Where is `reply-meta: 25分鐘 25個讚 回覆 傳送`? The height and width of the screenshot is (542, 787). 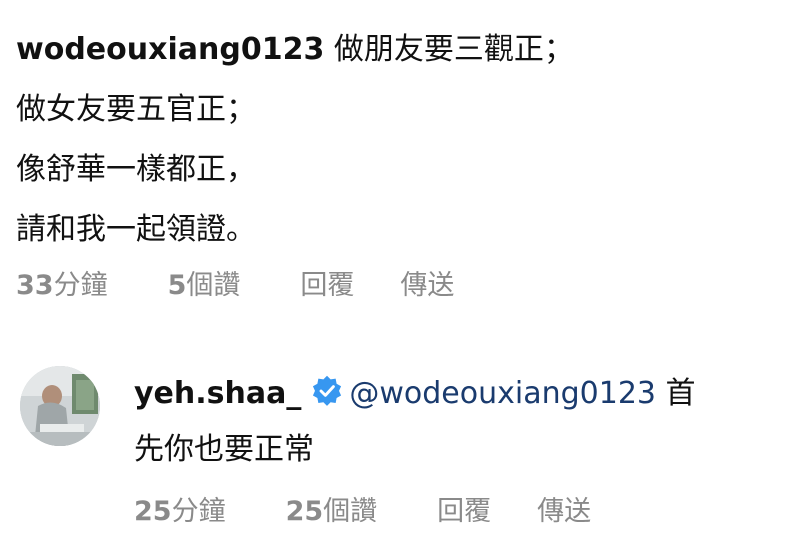 reply-meta: 25分鐘 25個讚 回覆 傳送 is located at coordinates (454, 508).